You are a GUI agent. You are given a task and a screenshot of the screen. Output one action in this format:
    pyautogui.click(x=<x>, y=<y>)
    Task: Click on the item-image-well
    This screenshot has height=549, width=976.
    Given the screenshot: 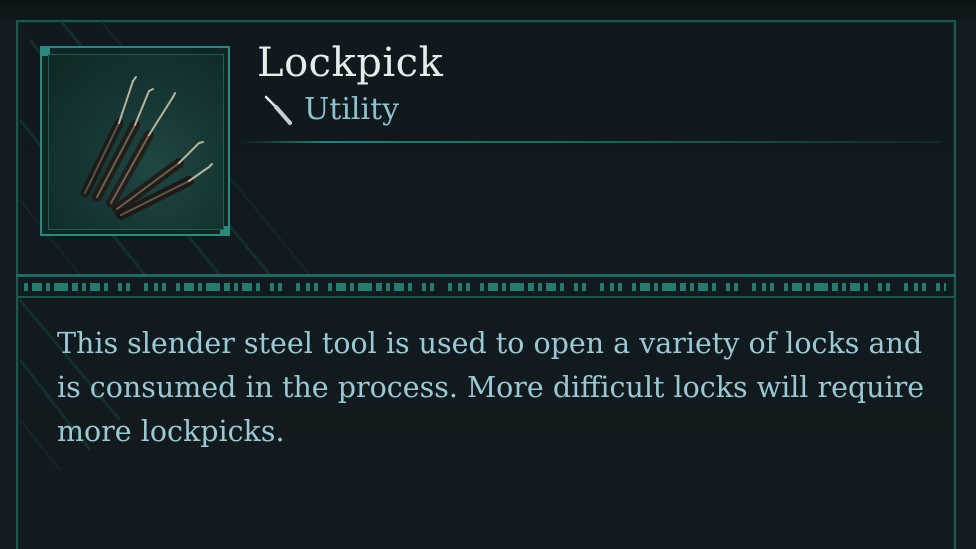 What is the action you would take?
    pyautogui.click(x=136, y=142)
    